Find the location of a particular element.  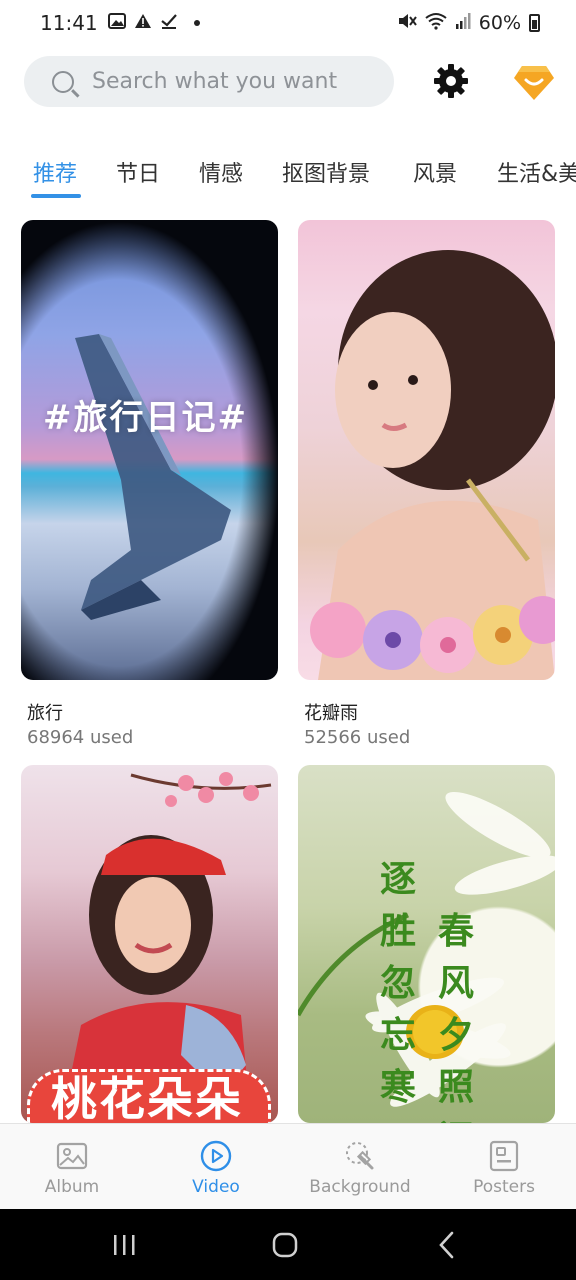

poem-char: 忽 is located at coordinates (397, 983).